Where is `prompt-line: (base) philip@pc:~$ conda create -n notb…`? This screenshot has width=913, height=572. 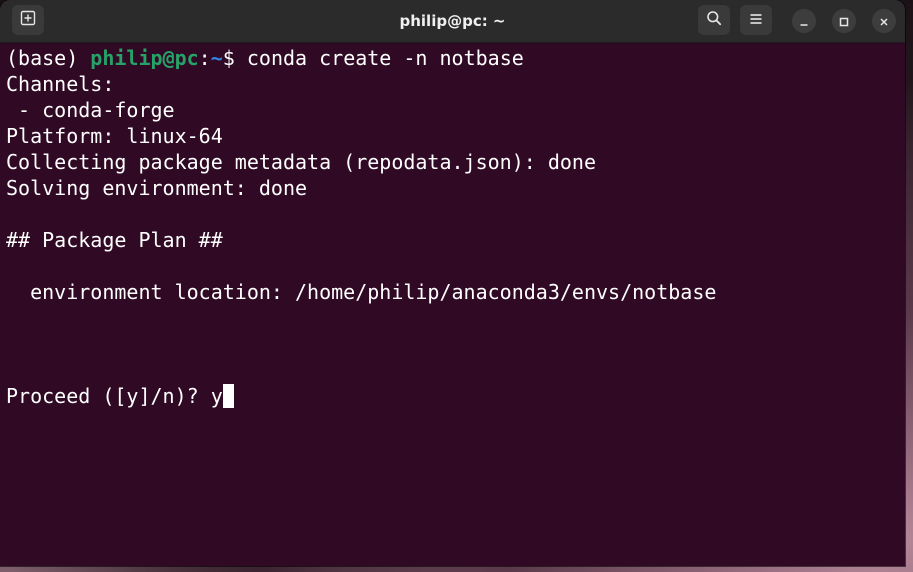 prompt-line: (base) philip@pc:~$ conda create -n notb… is located at coordinates (265, 58).